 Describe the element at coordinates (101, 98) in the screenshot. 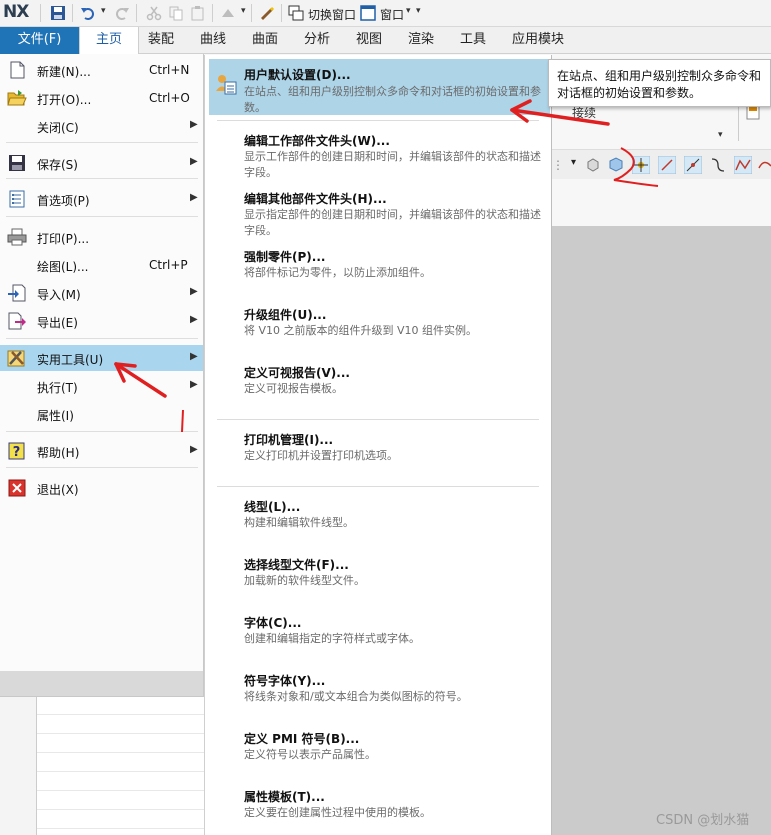

I see `menu-item-open: 打开(O)... Ctrl+O` at that location.